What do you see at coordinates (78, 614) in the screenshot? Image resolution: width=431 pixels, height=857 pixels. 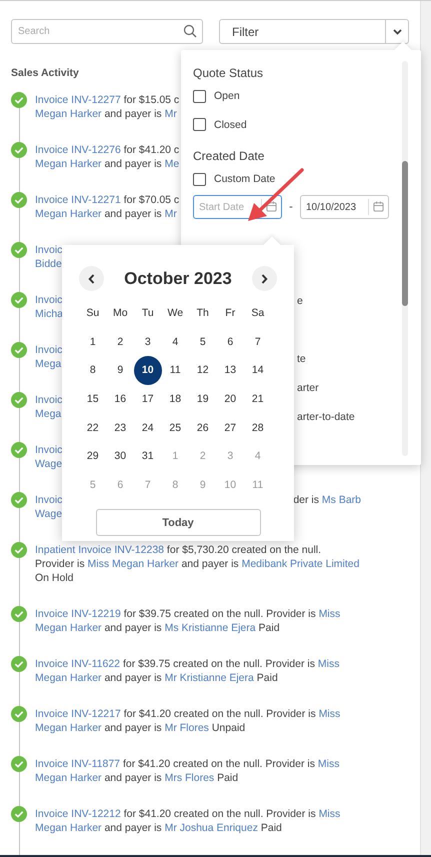 I see `link: Invoice INV-12219` at bounding box center [78, 614].